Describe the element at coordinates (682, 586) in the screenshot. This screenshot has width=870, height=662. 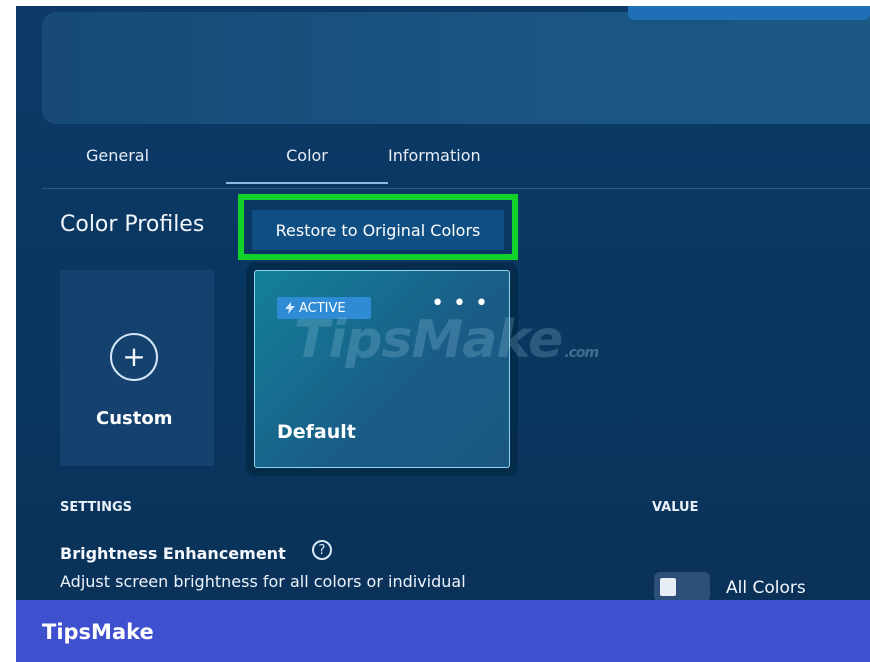
I see `brightness-toggle` at that location.